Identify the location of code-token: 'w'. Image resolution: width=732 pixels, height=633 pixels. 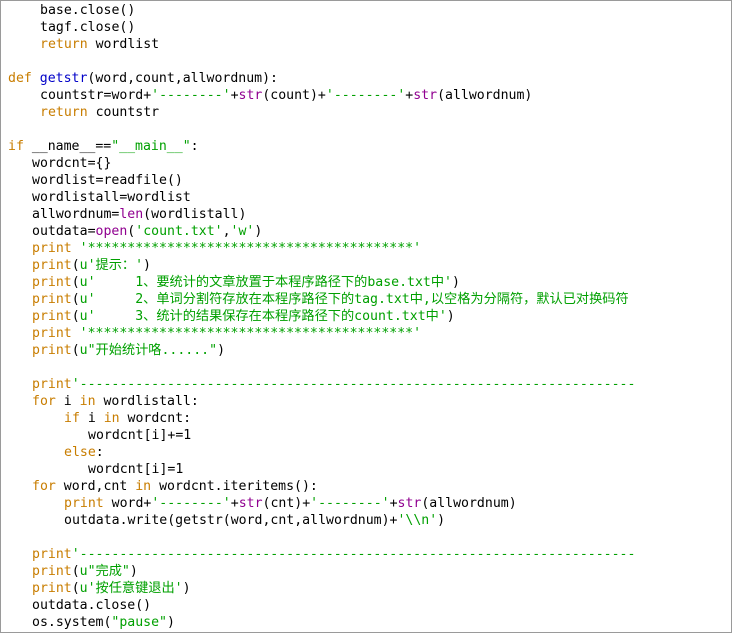
(242, 231).